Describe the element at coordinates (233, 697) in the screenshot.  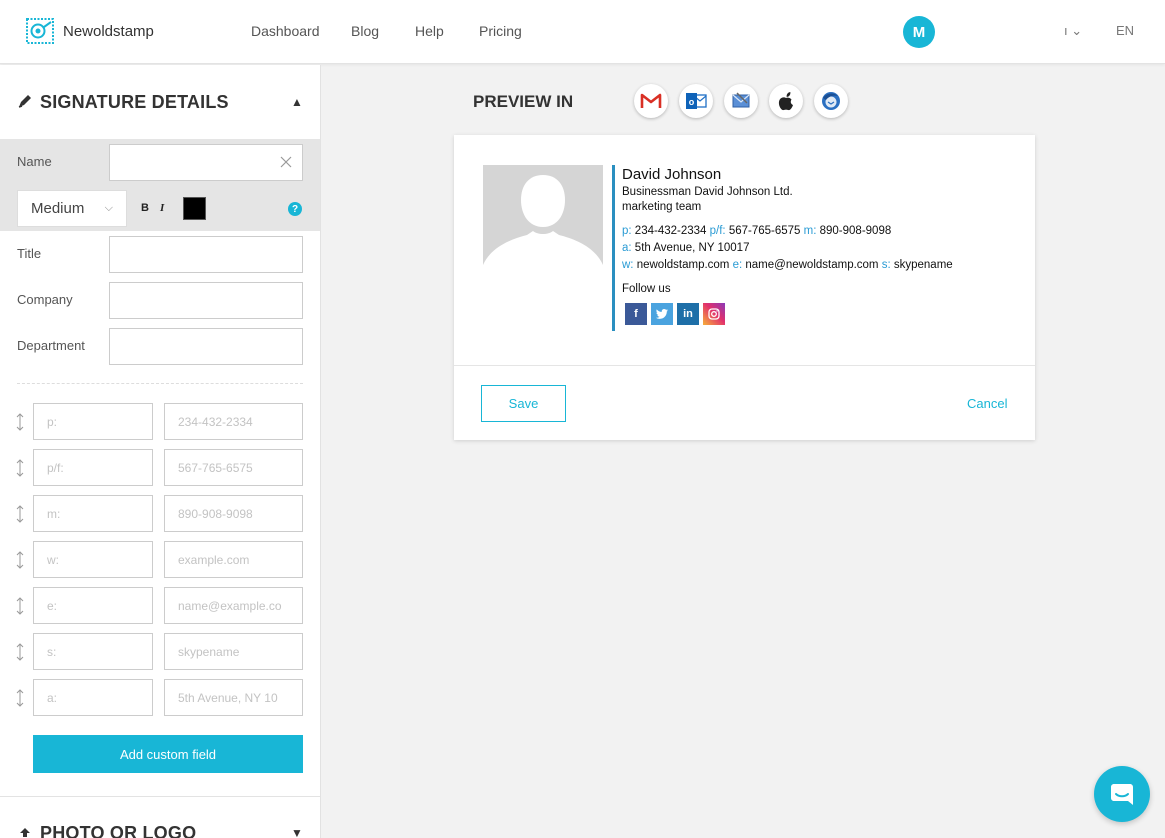
I see `address-value-input` at that location.